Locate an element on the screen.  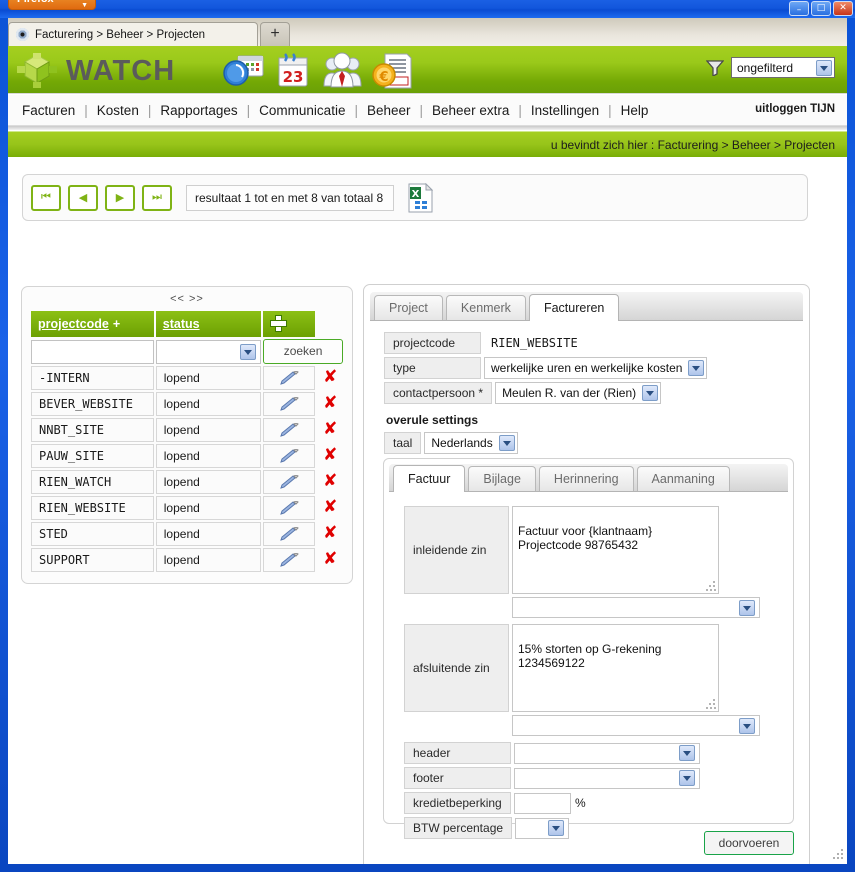
btw-select is located at coordinates (542, 828).